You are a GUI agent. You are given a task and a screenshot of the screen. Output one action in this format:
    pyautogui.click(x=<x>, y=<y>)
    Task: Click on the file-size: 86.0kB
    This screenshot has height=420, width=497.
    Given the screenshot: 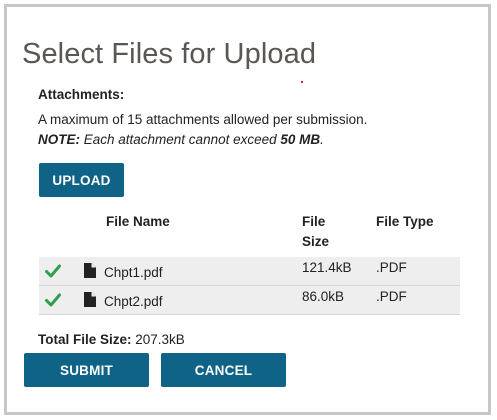 What is the action you would take?
    pyautogui.click(x=323, y=296)
    